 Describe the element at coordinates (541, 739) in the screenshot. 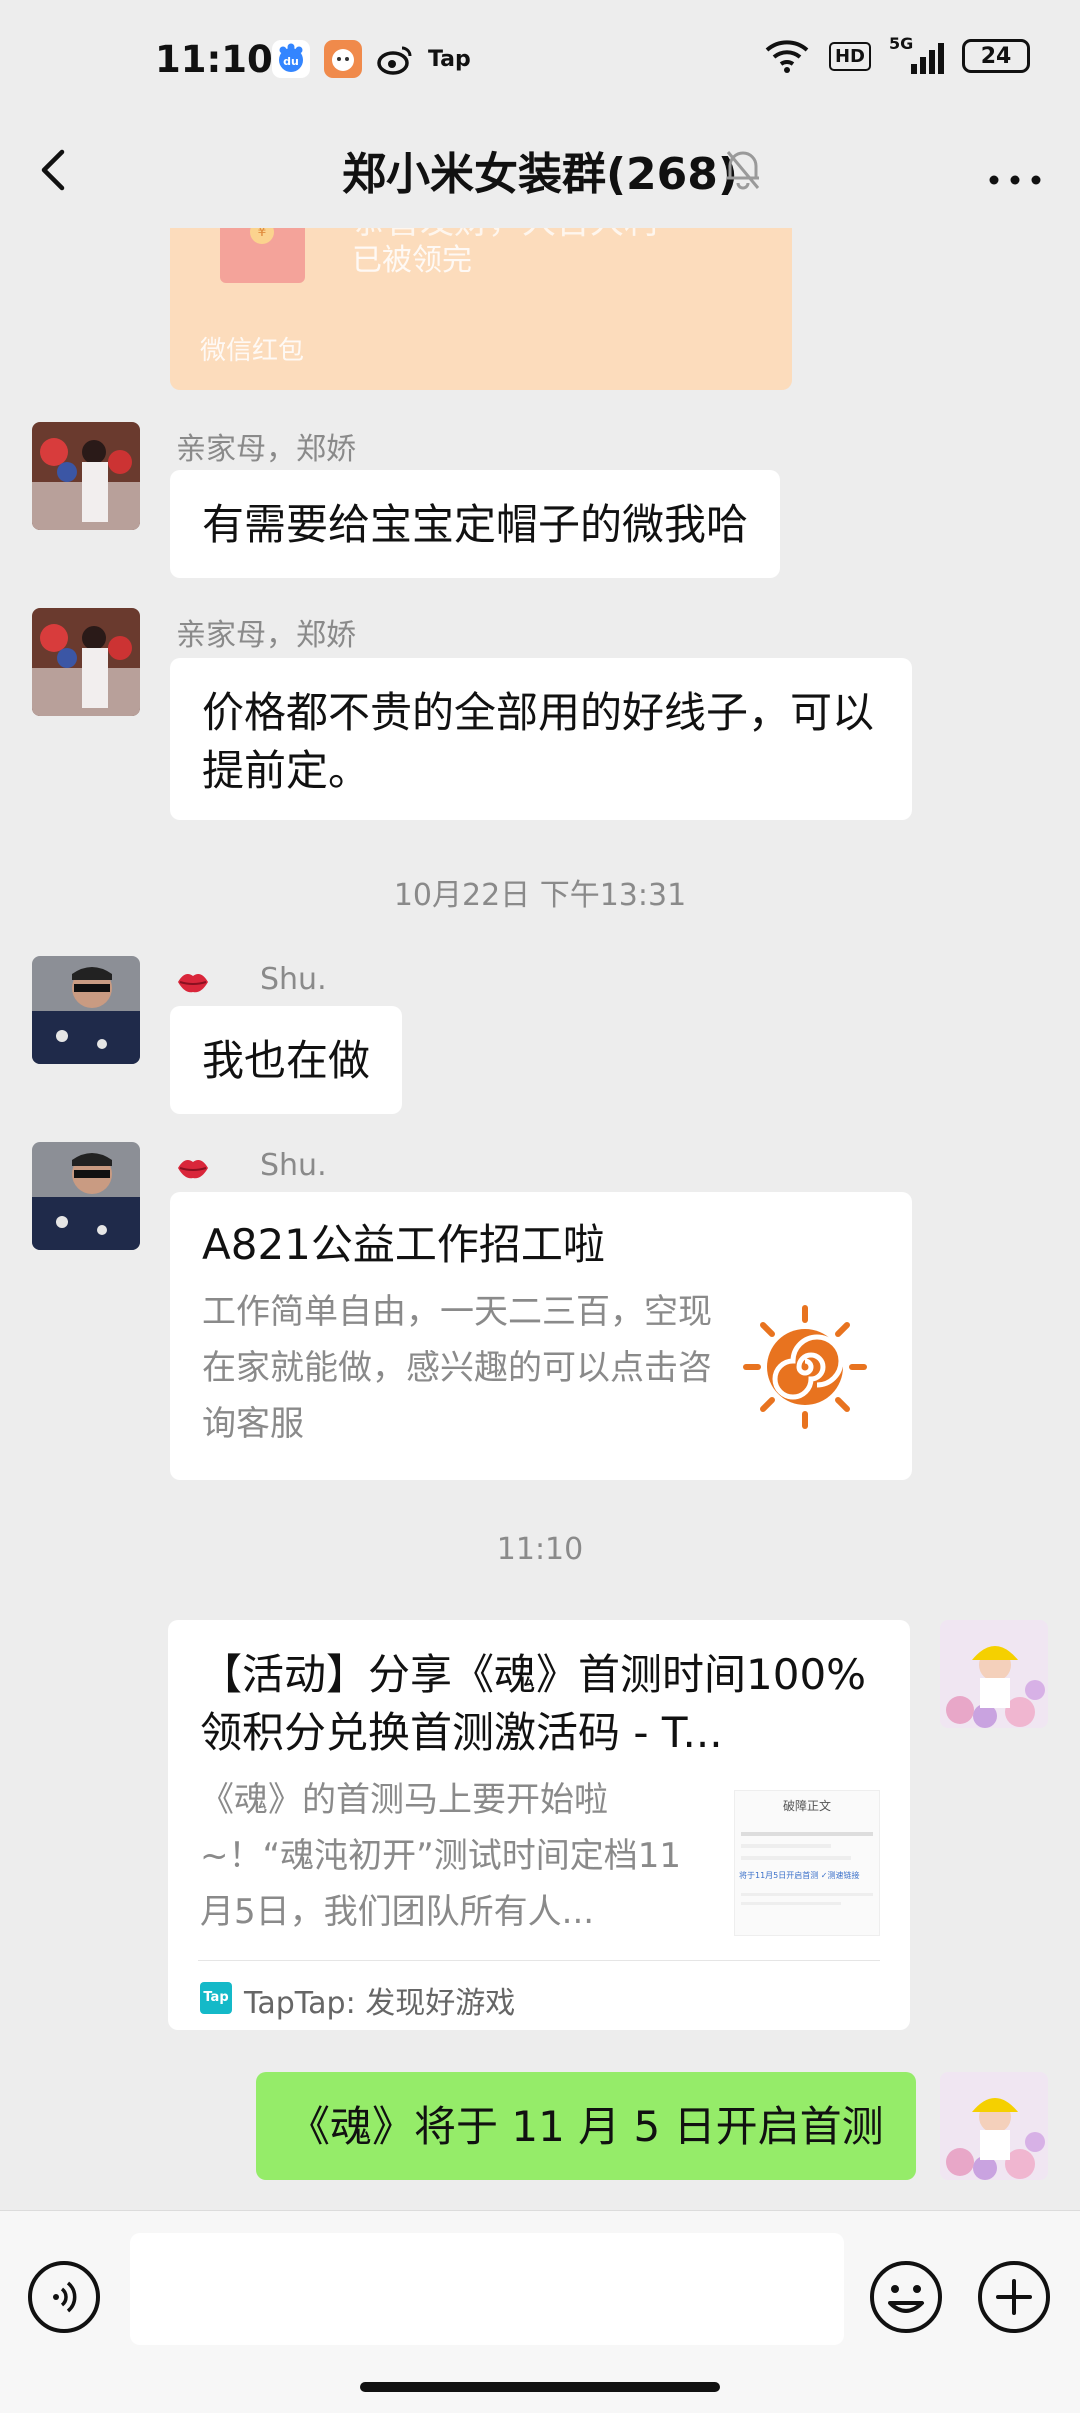

I see `message-bubble: 价格都不贵的全部用的好线子，可以提前定。` at that location.